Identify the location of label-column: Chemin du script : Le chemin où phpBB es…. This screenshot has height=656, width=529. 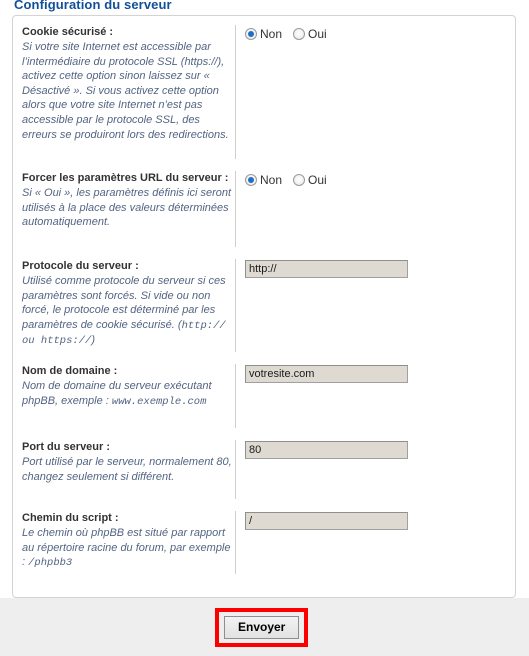
(124, 541).